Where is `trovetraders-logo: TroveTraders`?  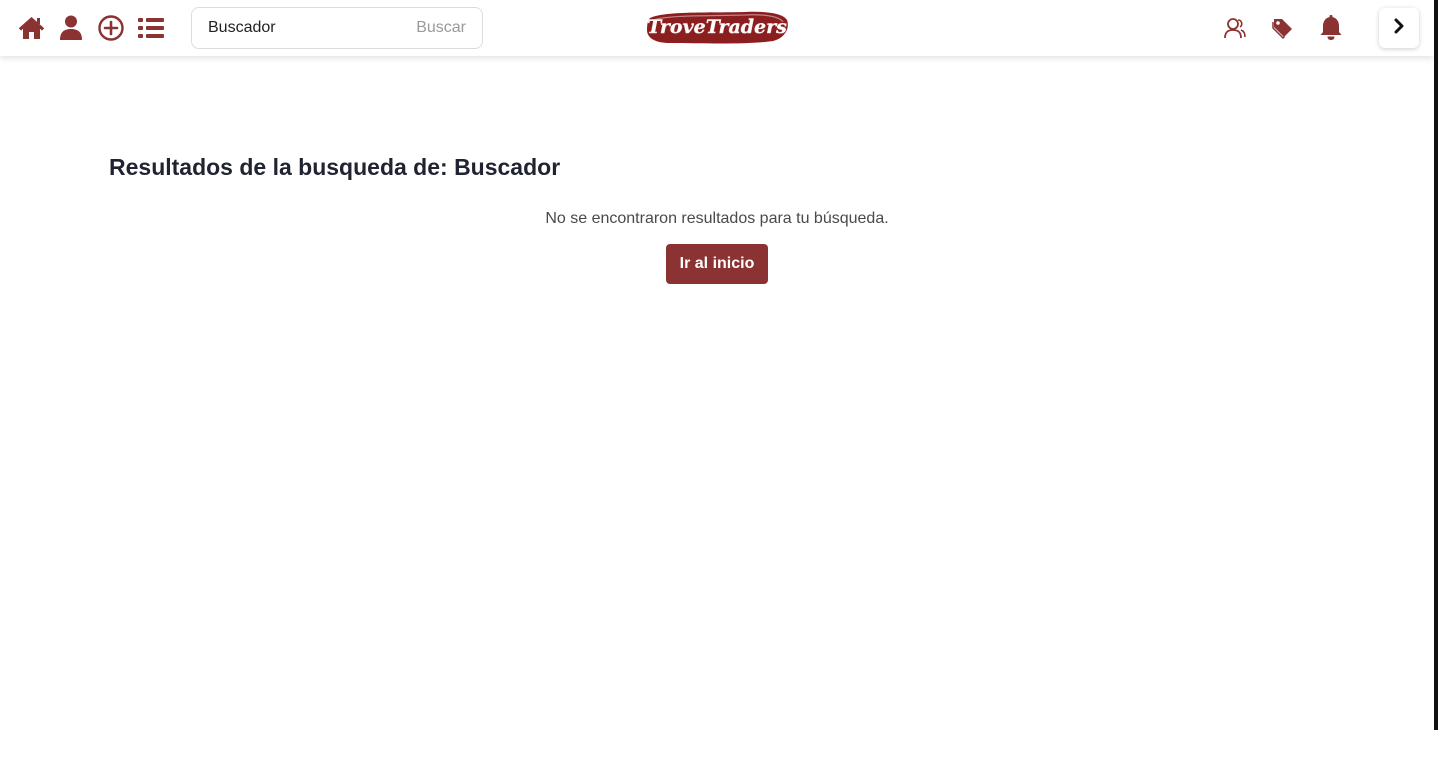
trovetraders-logo: TroveTraders is located at coordinates (717, 27).